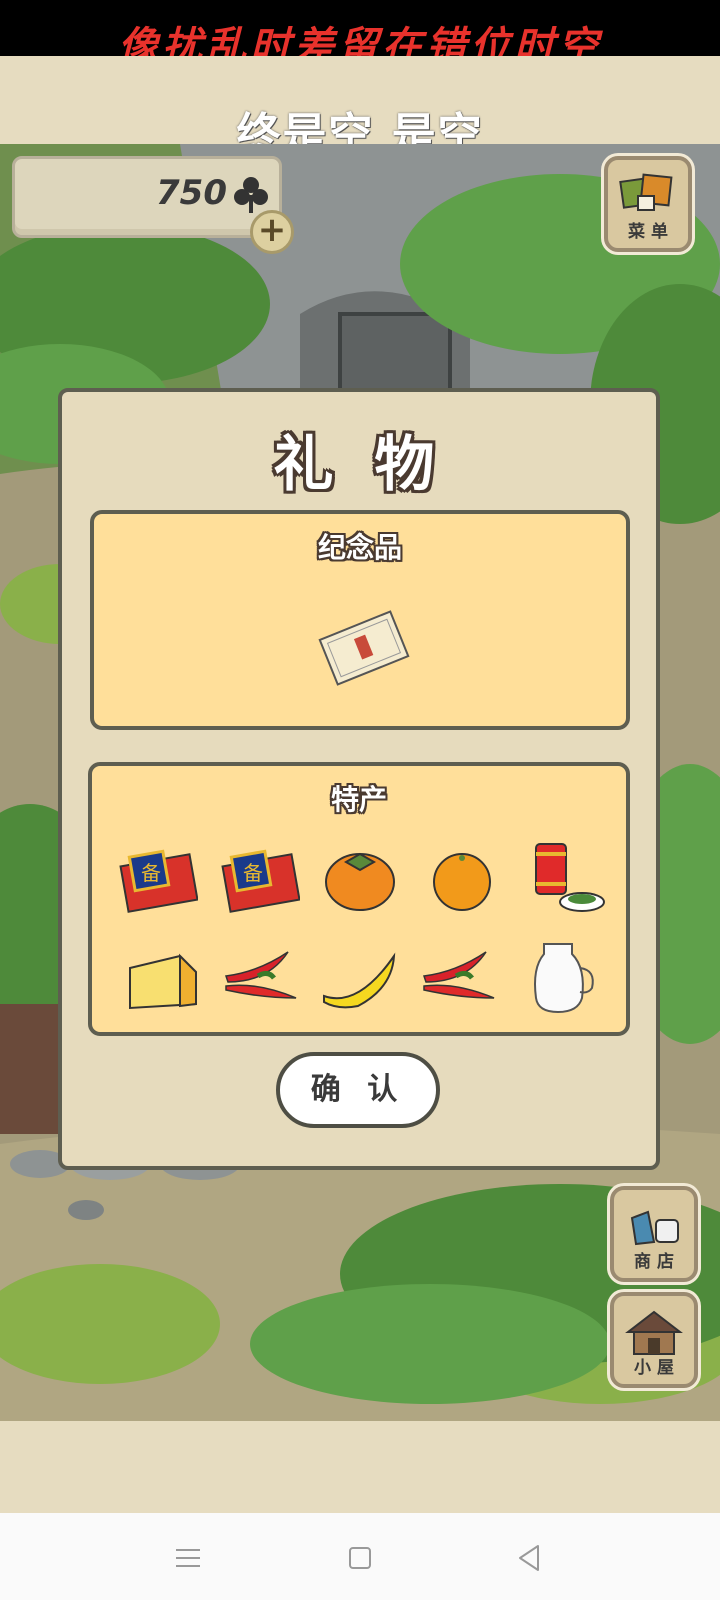 Image resolution: width=720 pixels, height=1600 pixels. What do you see at coordinates (251, 195) in the screenshot?
I see `clover-icon` at bounding box center [251, 195].